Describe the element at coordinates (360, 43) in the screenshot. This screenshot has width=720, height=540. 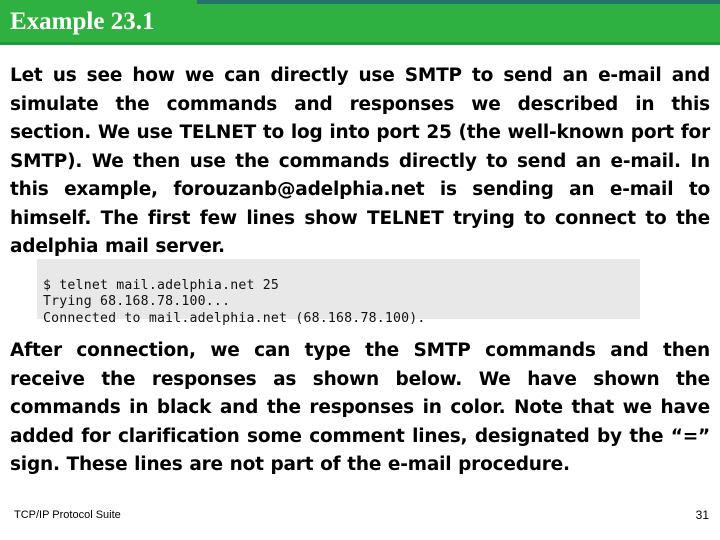
I see `header-bottom-accent-stripe` at that location.